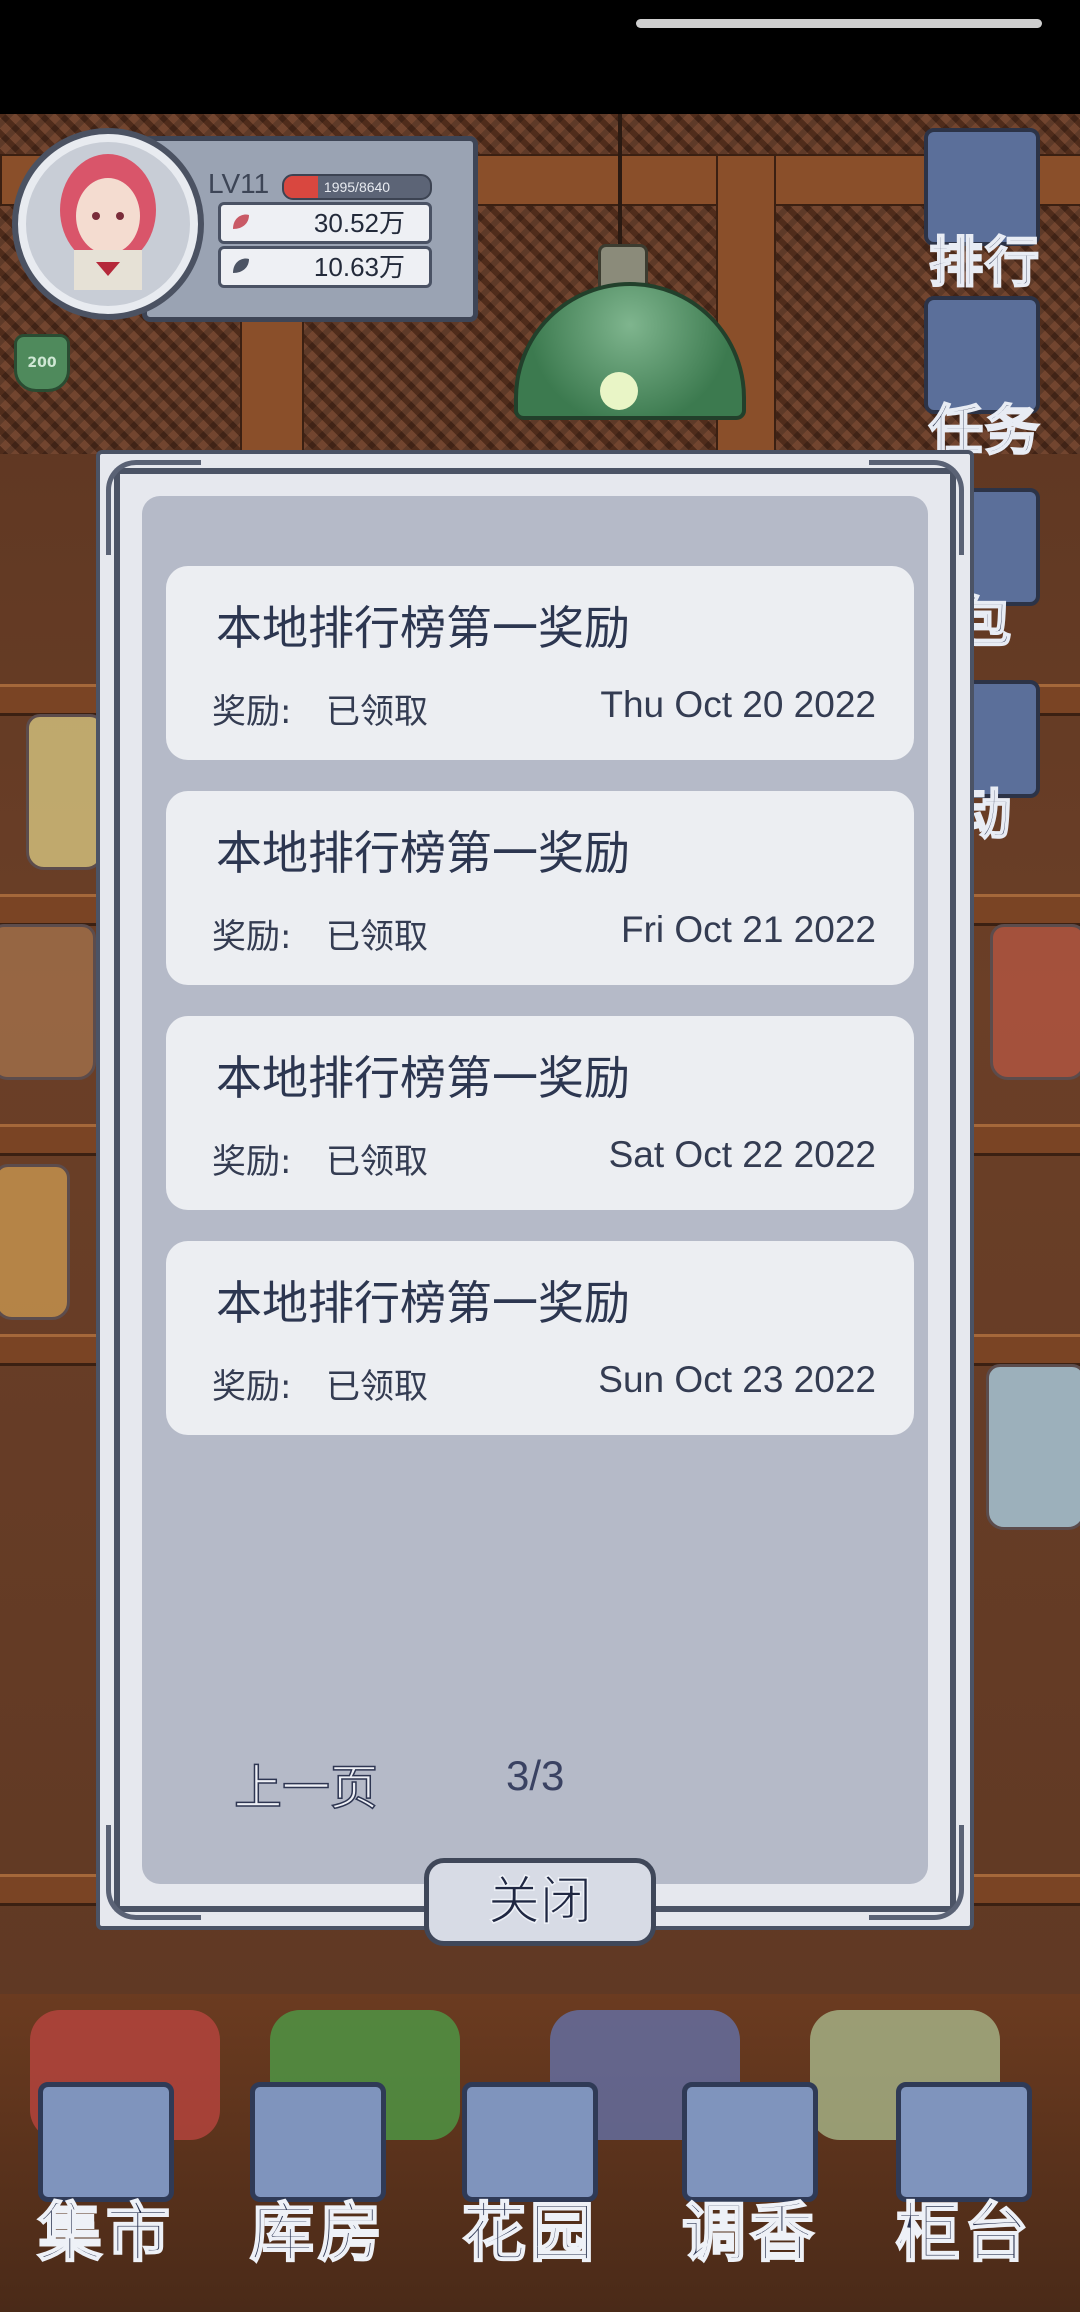 The width and height of the screenshot is (1080, 2312). What do you see at coordinates (42, 363) in the screenshot?
I see `badge-200: 200` at bounding box center [42, 363].